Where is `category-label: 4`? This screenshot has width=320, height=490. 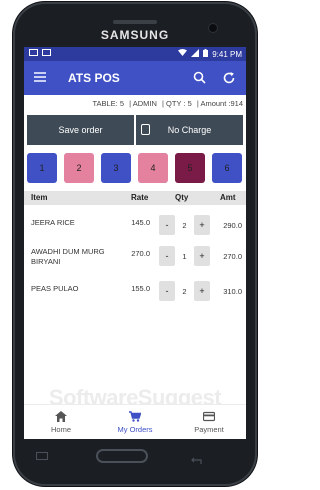 category-label: 4 is located at coordinates (153, 168).